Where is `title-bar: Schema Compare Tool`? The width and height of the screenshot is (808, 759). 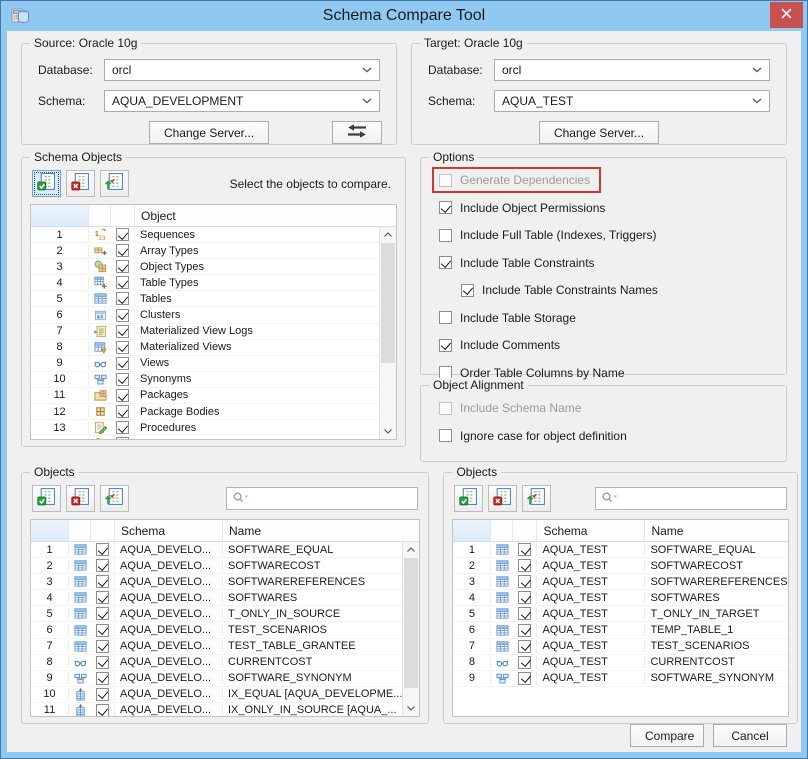
title-bar: Schema Compare Tool is located at coordinates (404, 16).